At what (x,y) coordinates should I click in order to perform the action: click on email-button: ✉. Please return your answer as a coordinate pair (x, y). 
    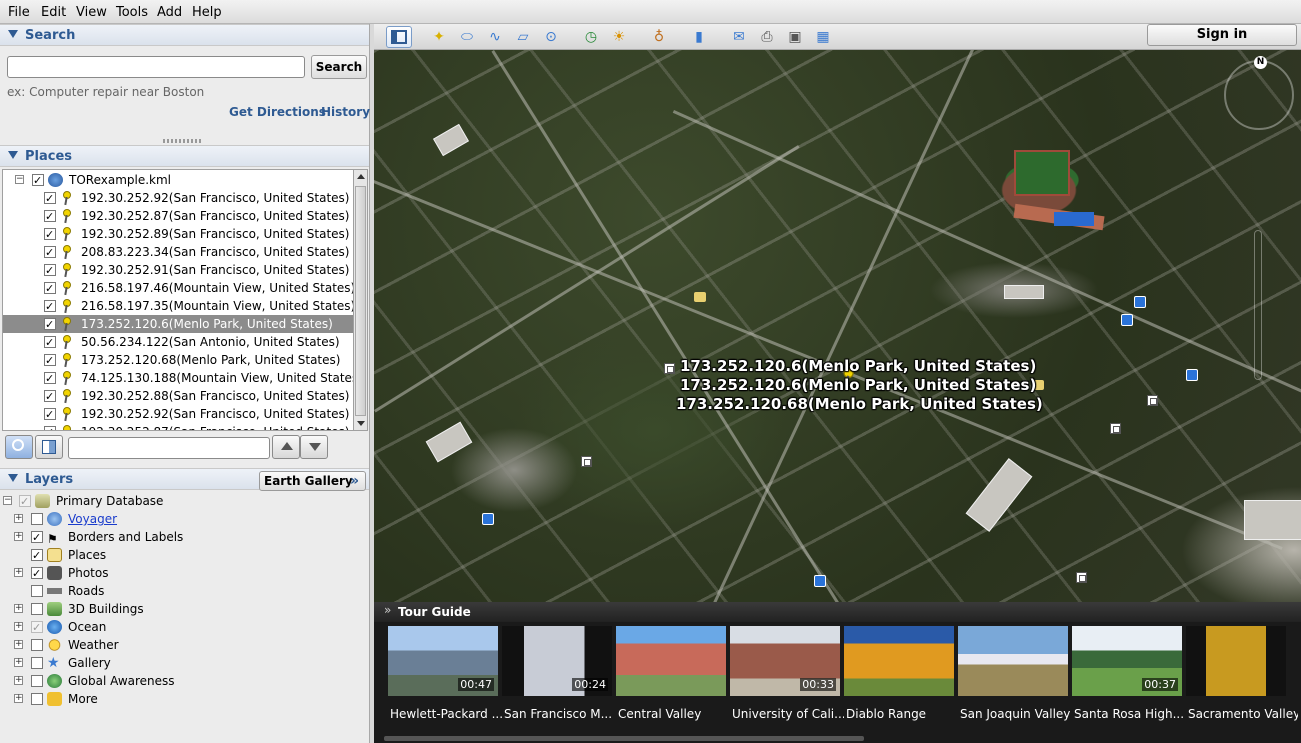
    Looking at the image, I should click on (739, 37).